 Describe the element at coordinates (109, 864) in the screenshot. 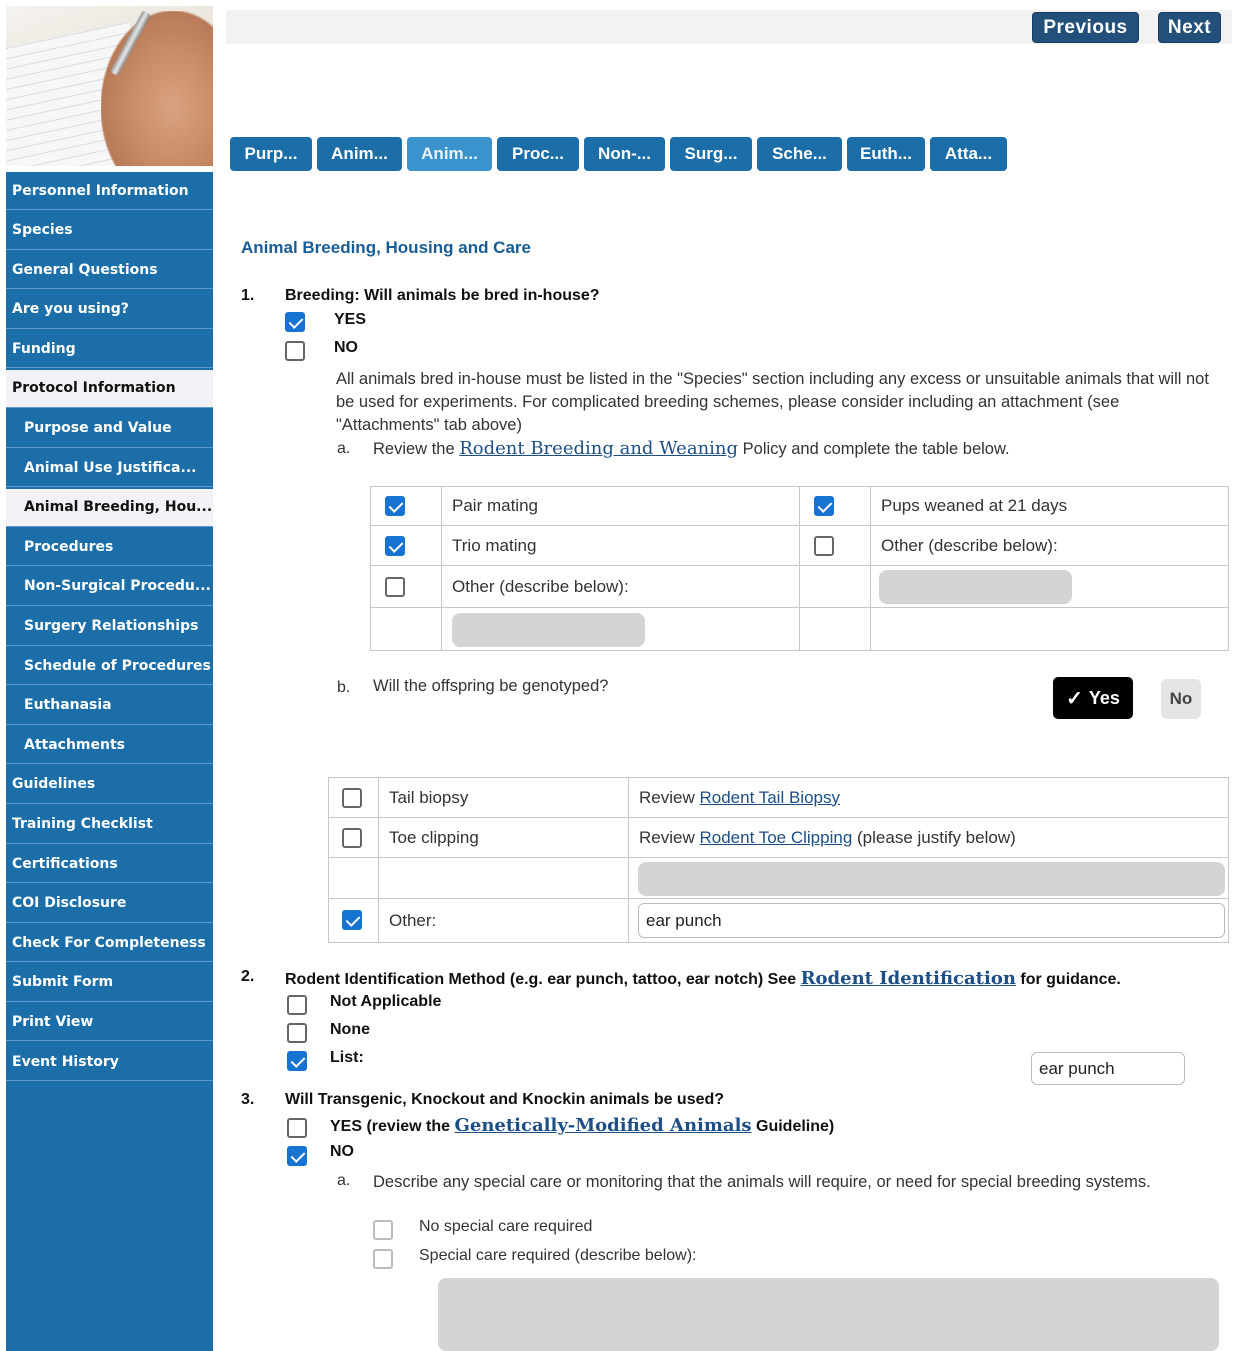

I see `sidebar-item-certifications: Certifications` at that location.